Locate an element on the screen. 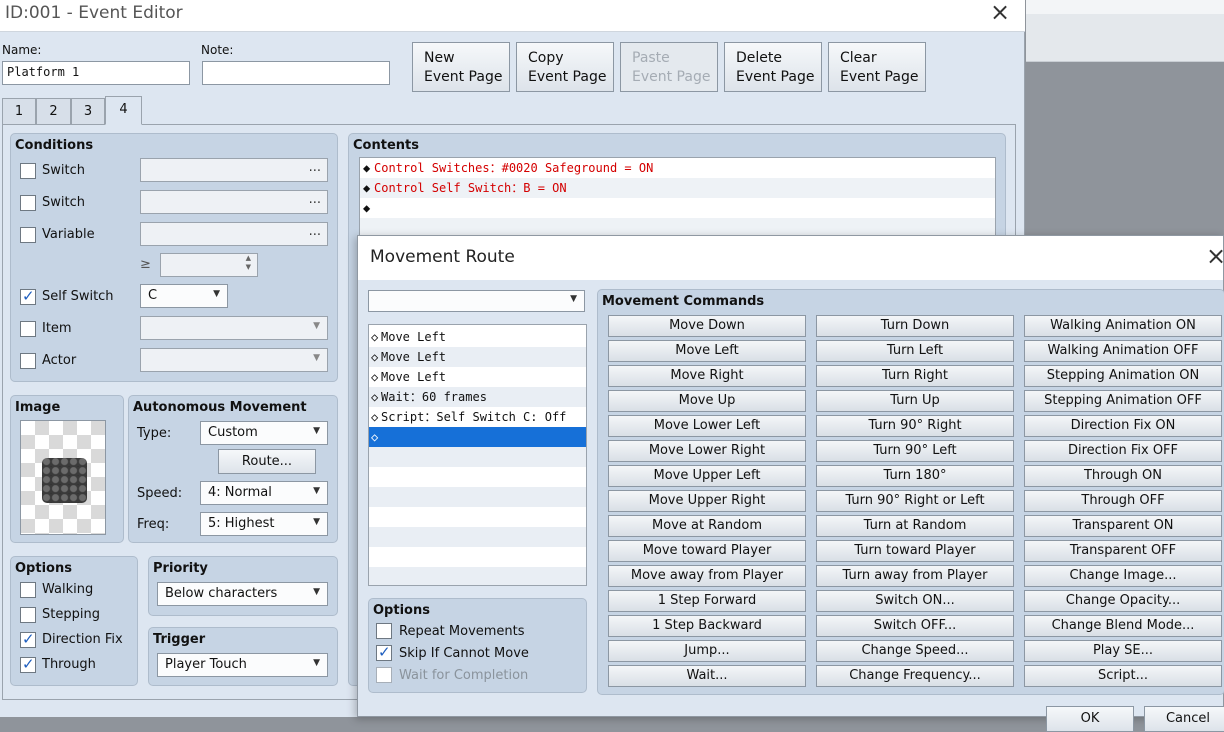 The height and width of the screenshot is (732, 1224). contents-row: ◆ is located at coordinates (677, 208).